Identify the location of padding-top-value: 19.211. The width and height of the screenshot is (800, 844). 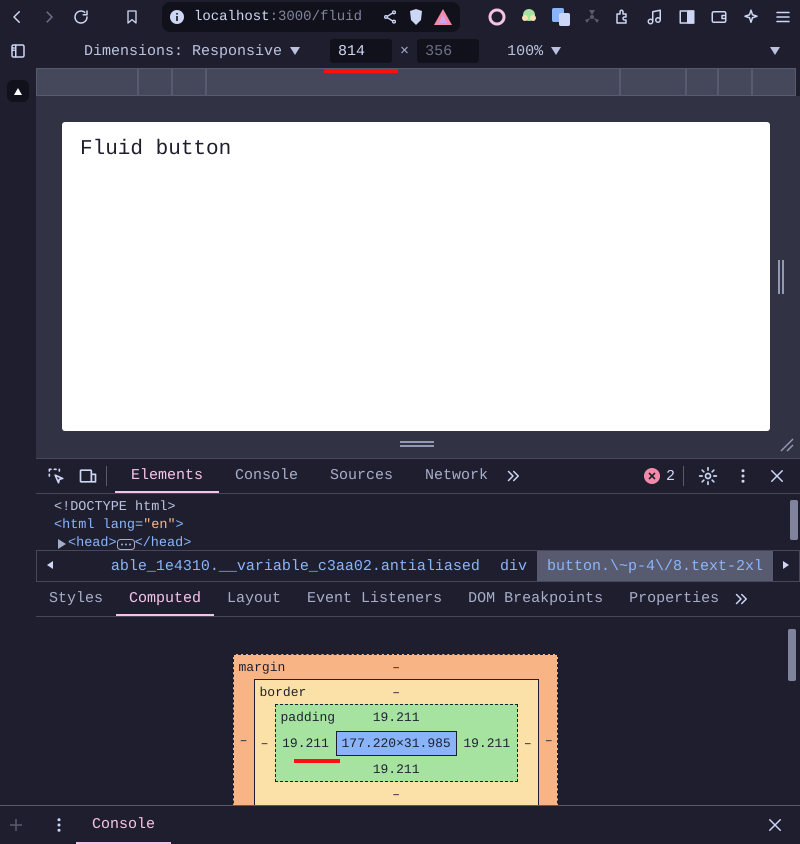
(396, 717).